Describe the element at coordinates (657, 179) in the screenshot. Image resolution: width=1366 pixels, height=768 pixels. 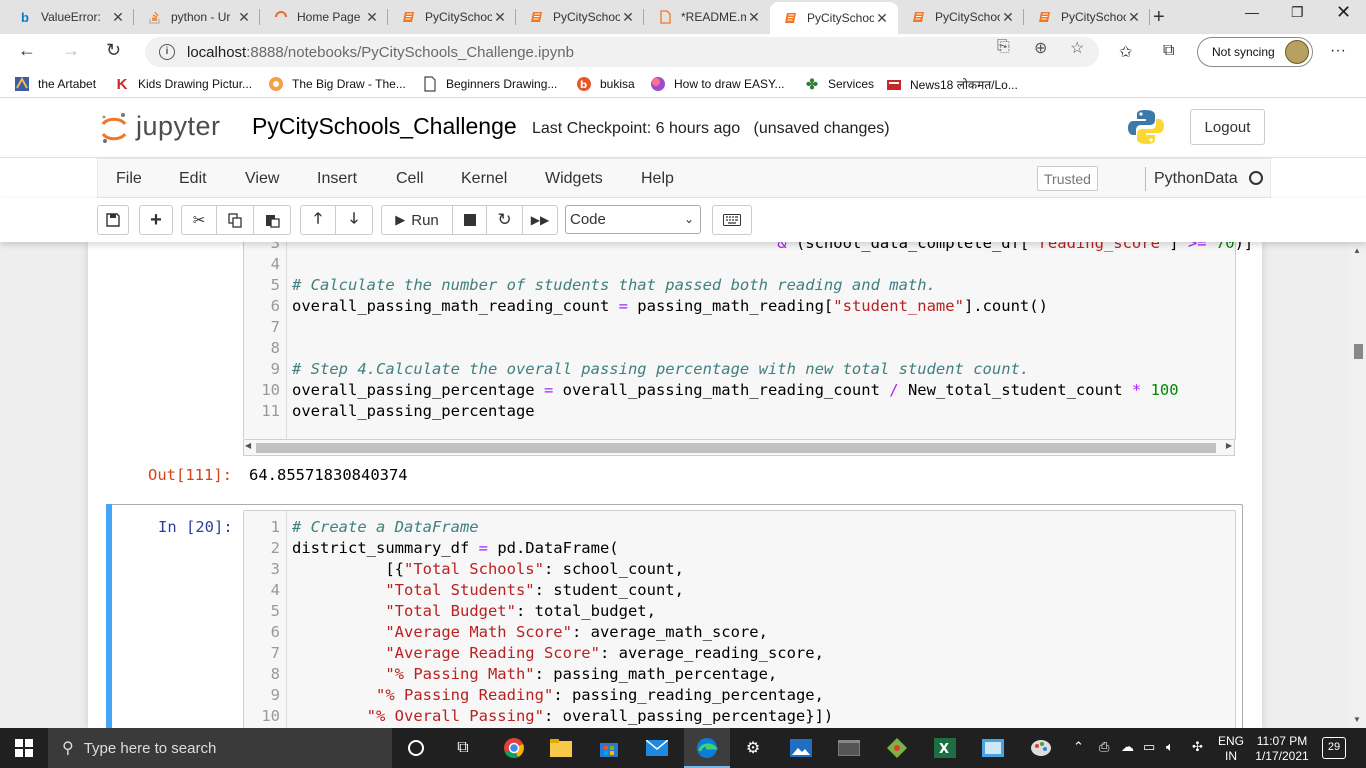
I see `menu-help: Help` at that location.